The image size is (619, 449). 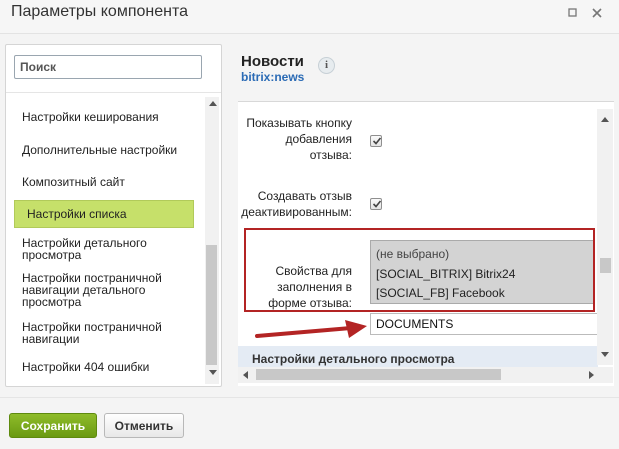 I want to click on cancel-button: Отменить, so click(x=144, y=425).